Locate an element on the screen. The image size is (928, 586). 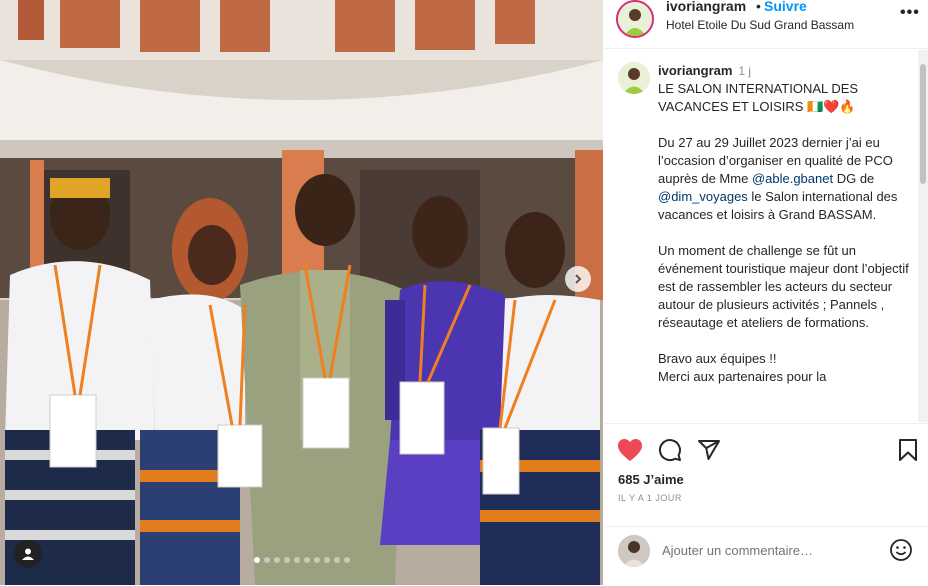
author-avatar-image is located at coordinates (635, 19).